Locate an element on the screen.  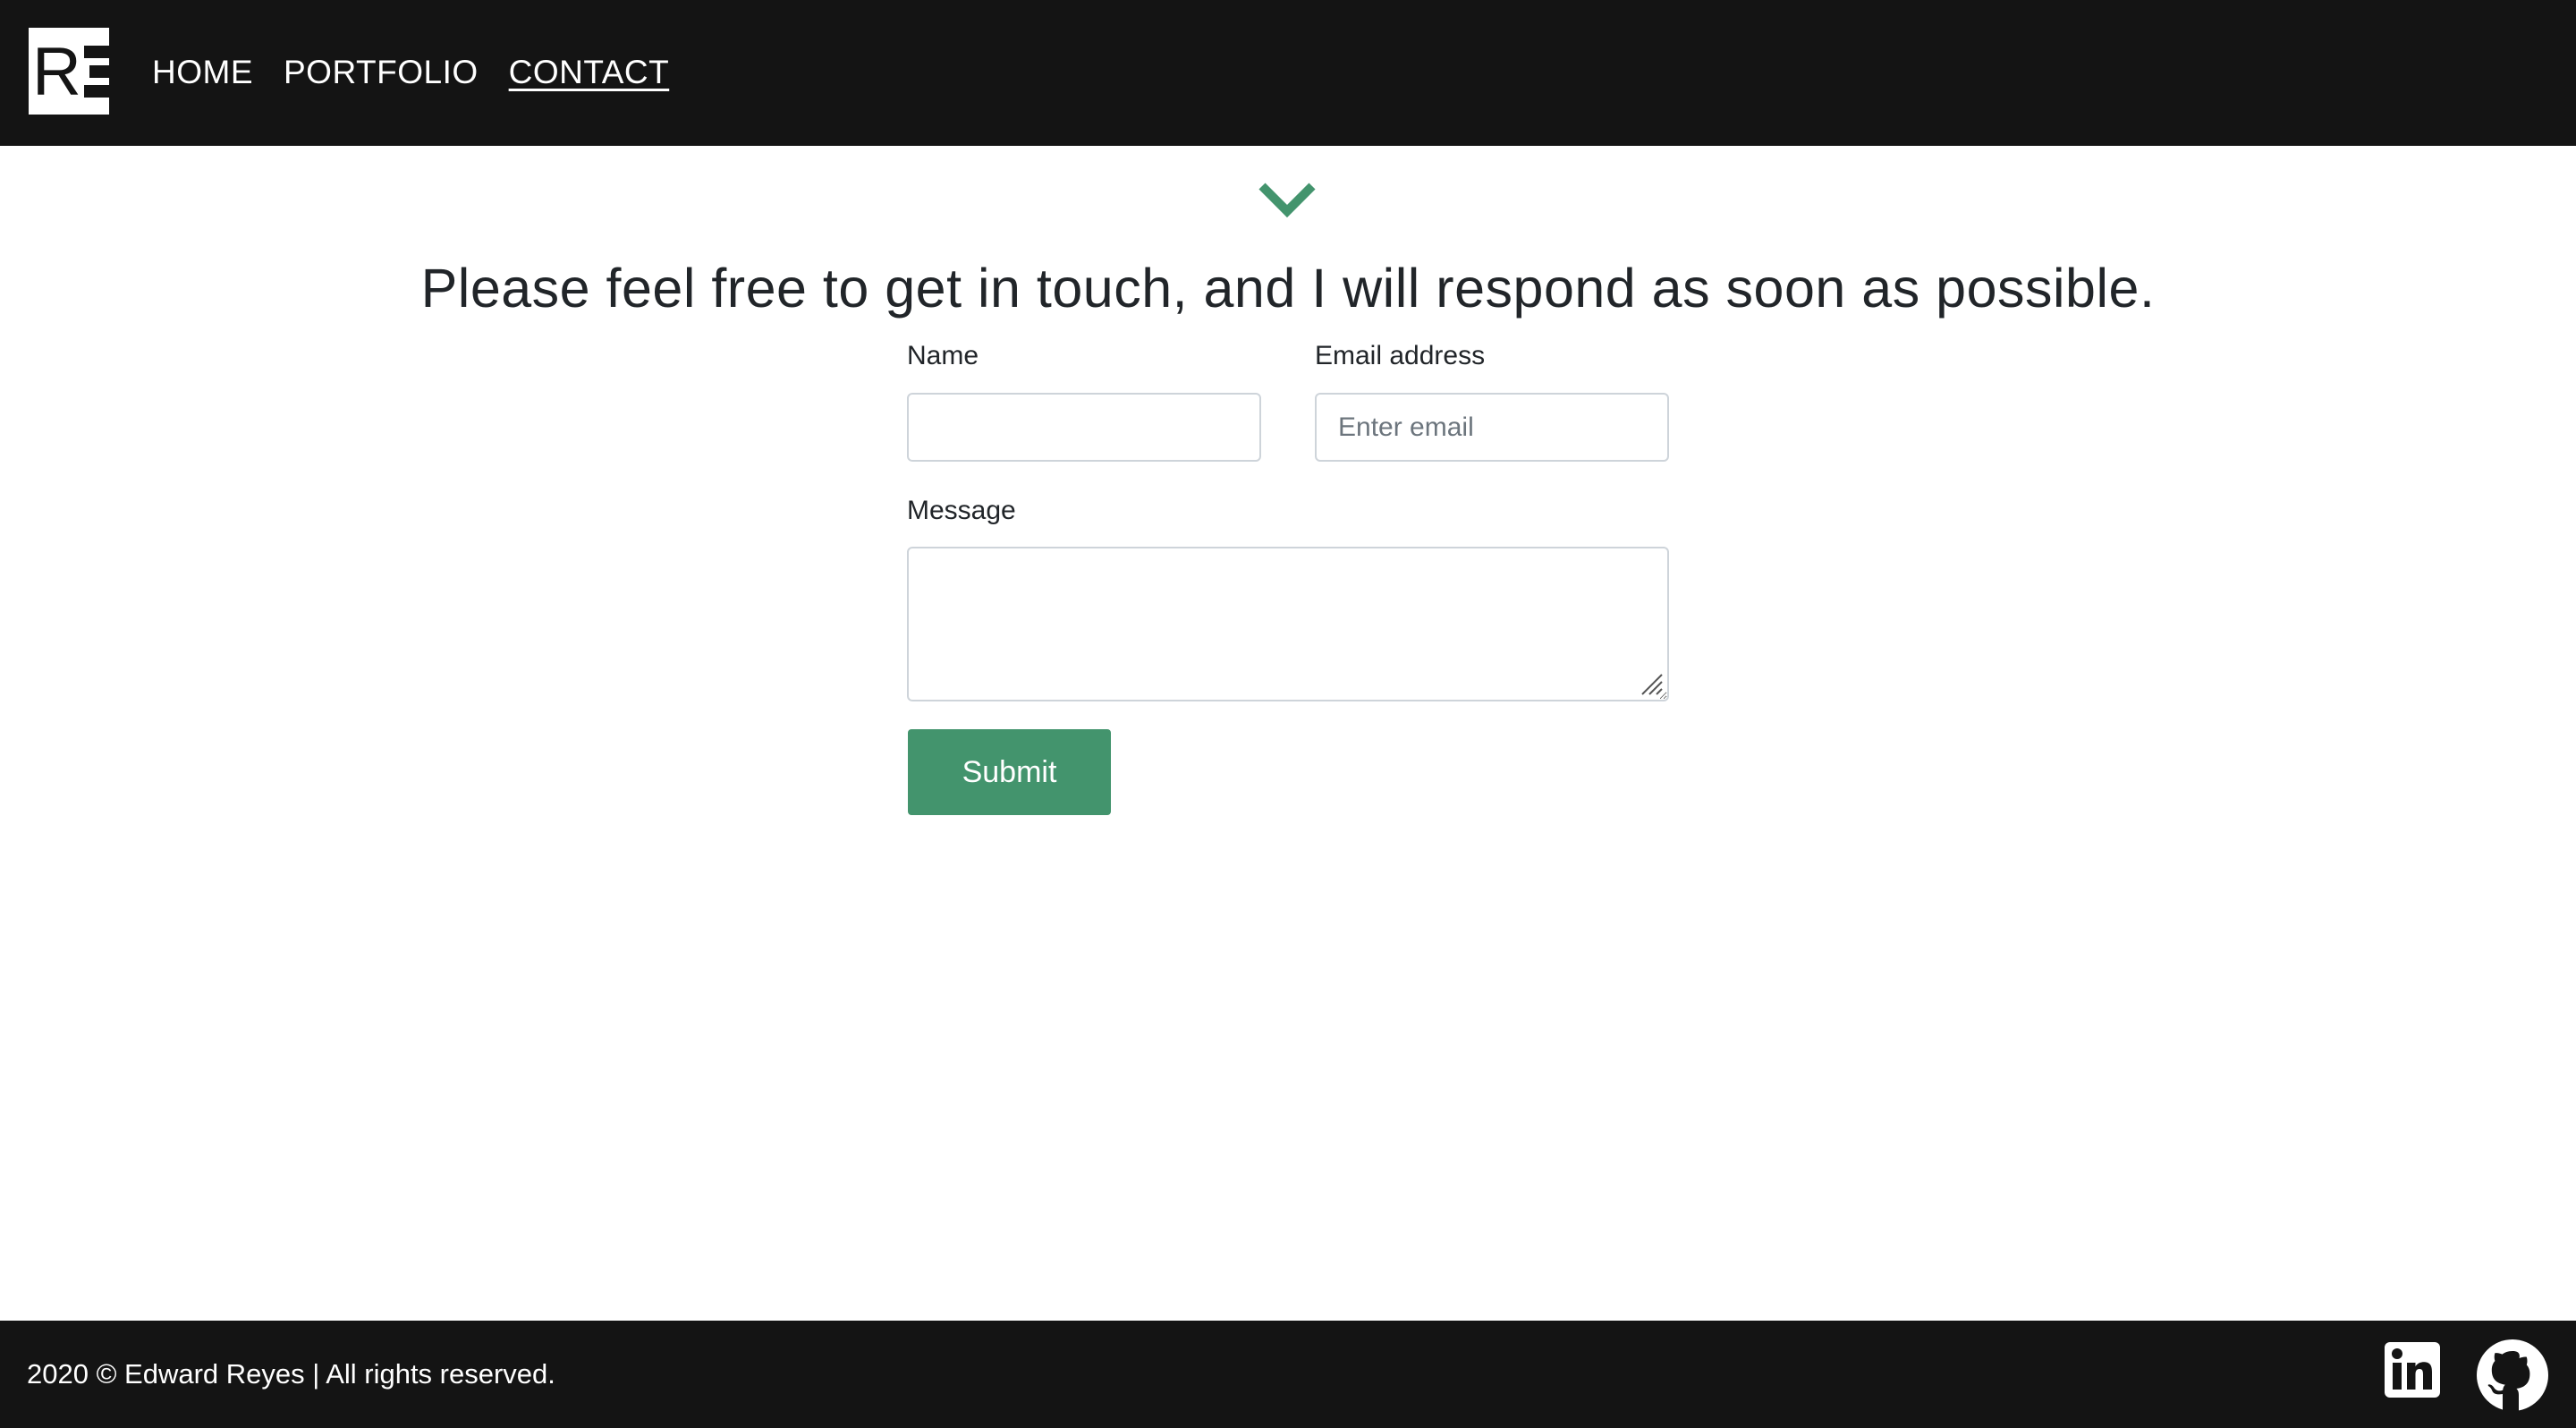
nav-links: HOME PORTFOLIO CONTACT is located at coordinates (410, 72).